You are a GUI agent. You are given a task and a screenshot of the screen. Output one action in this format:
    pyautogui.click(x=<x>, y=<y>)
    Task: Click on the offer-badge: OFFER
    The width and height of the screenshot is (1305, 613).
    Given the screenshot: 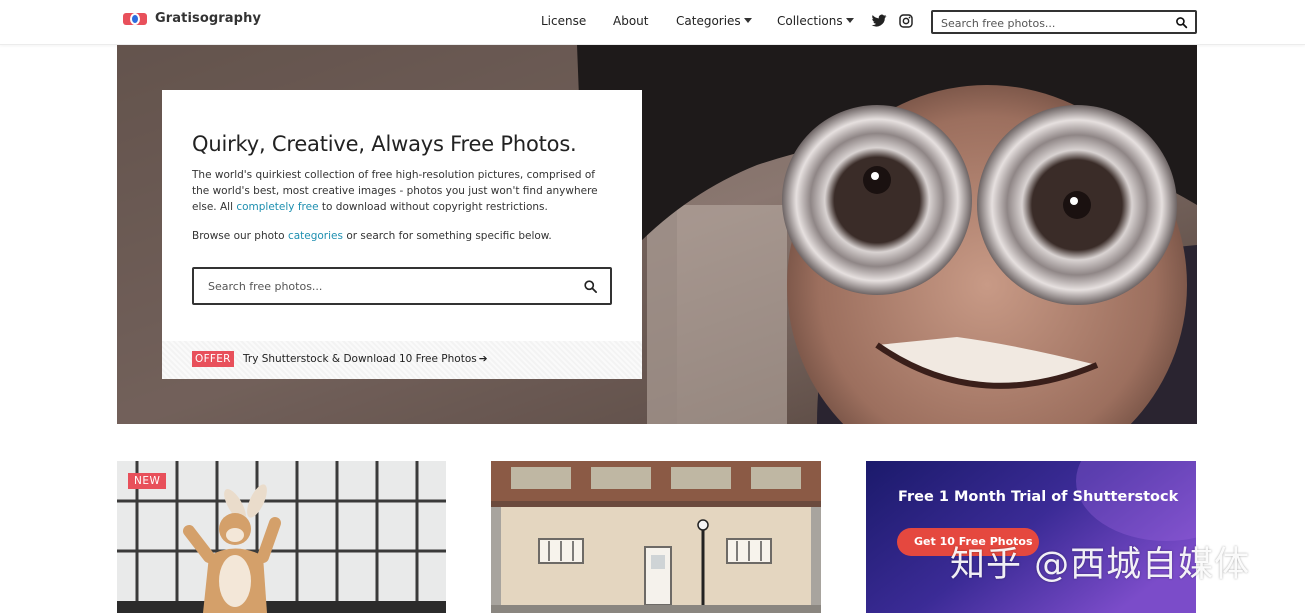 What is the action you would take?
    pyautogui.click(x=213, y=359)
    